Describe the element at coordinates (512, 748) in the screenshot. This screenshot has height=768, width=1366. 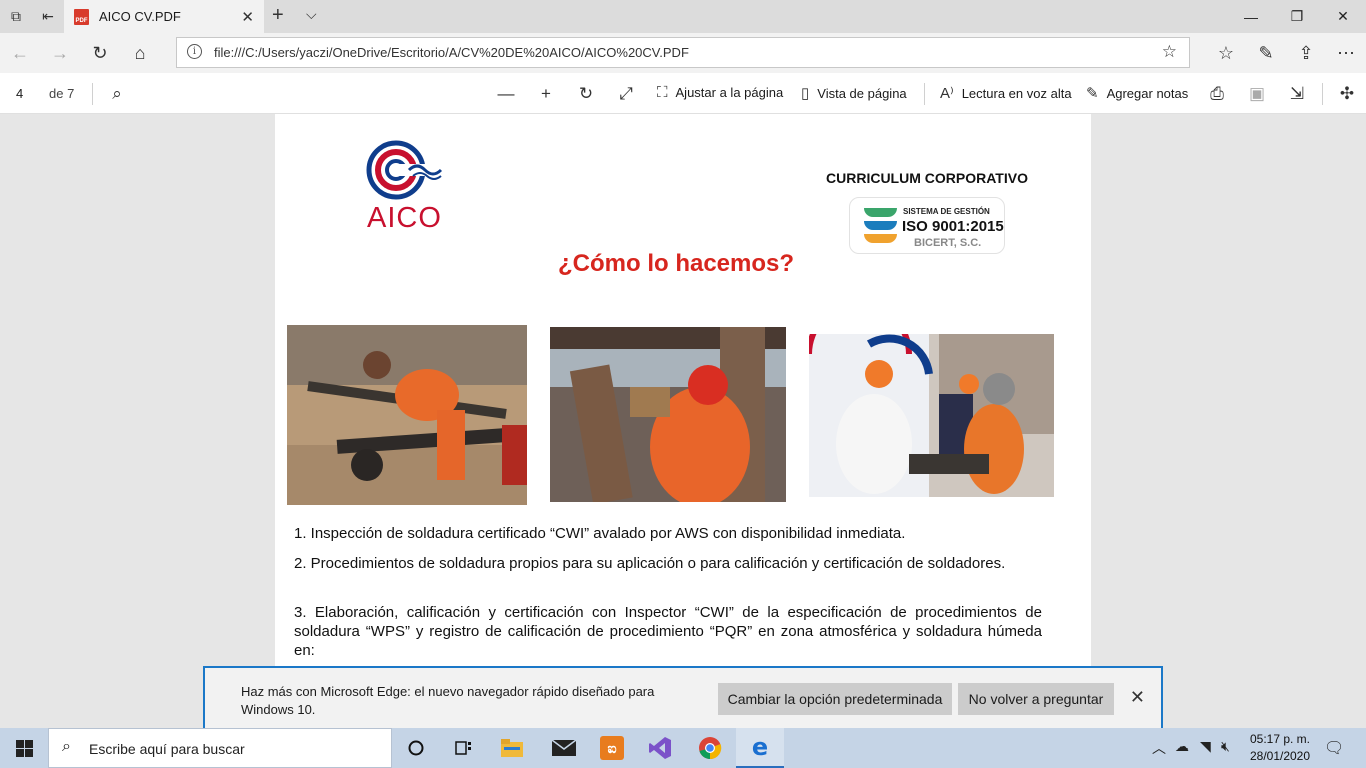
I see `file-explorer-icon` at that location.